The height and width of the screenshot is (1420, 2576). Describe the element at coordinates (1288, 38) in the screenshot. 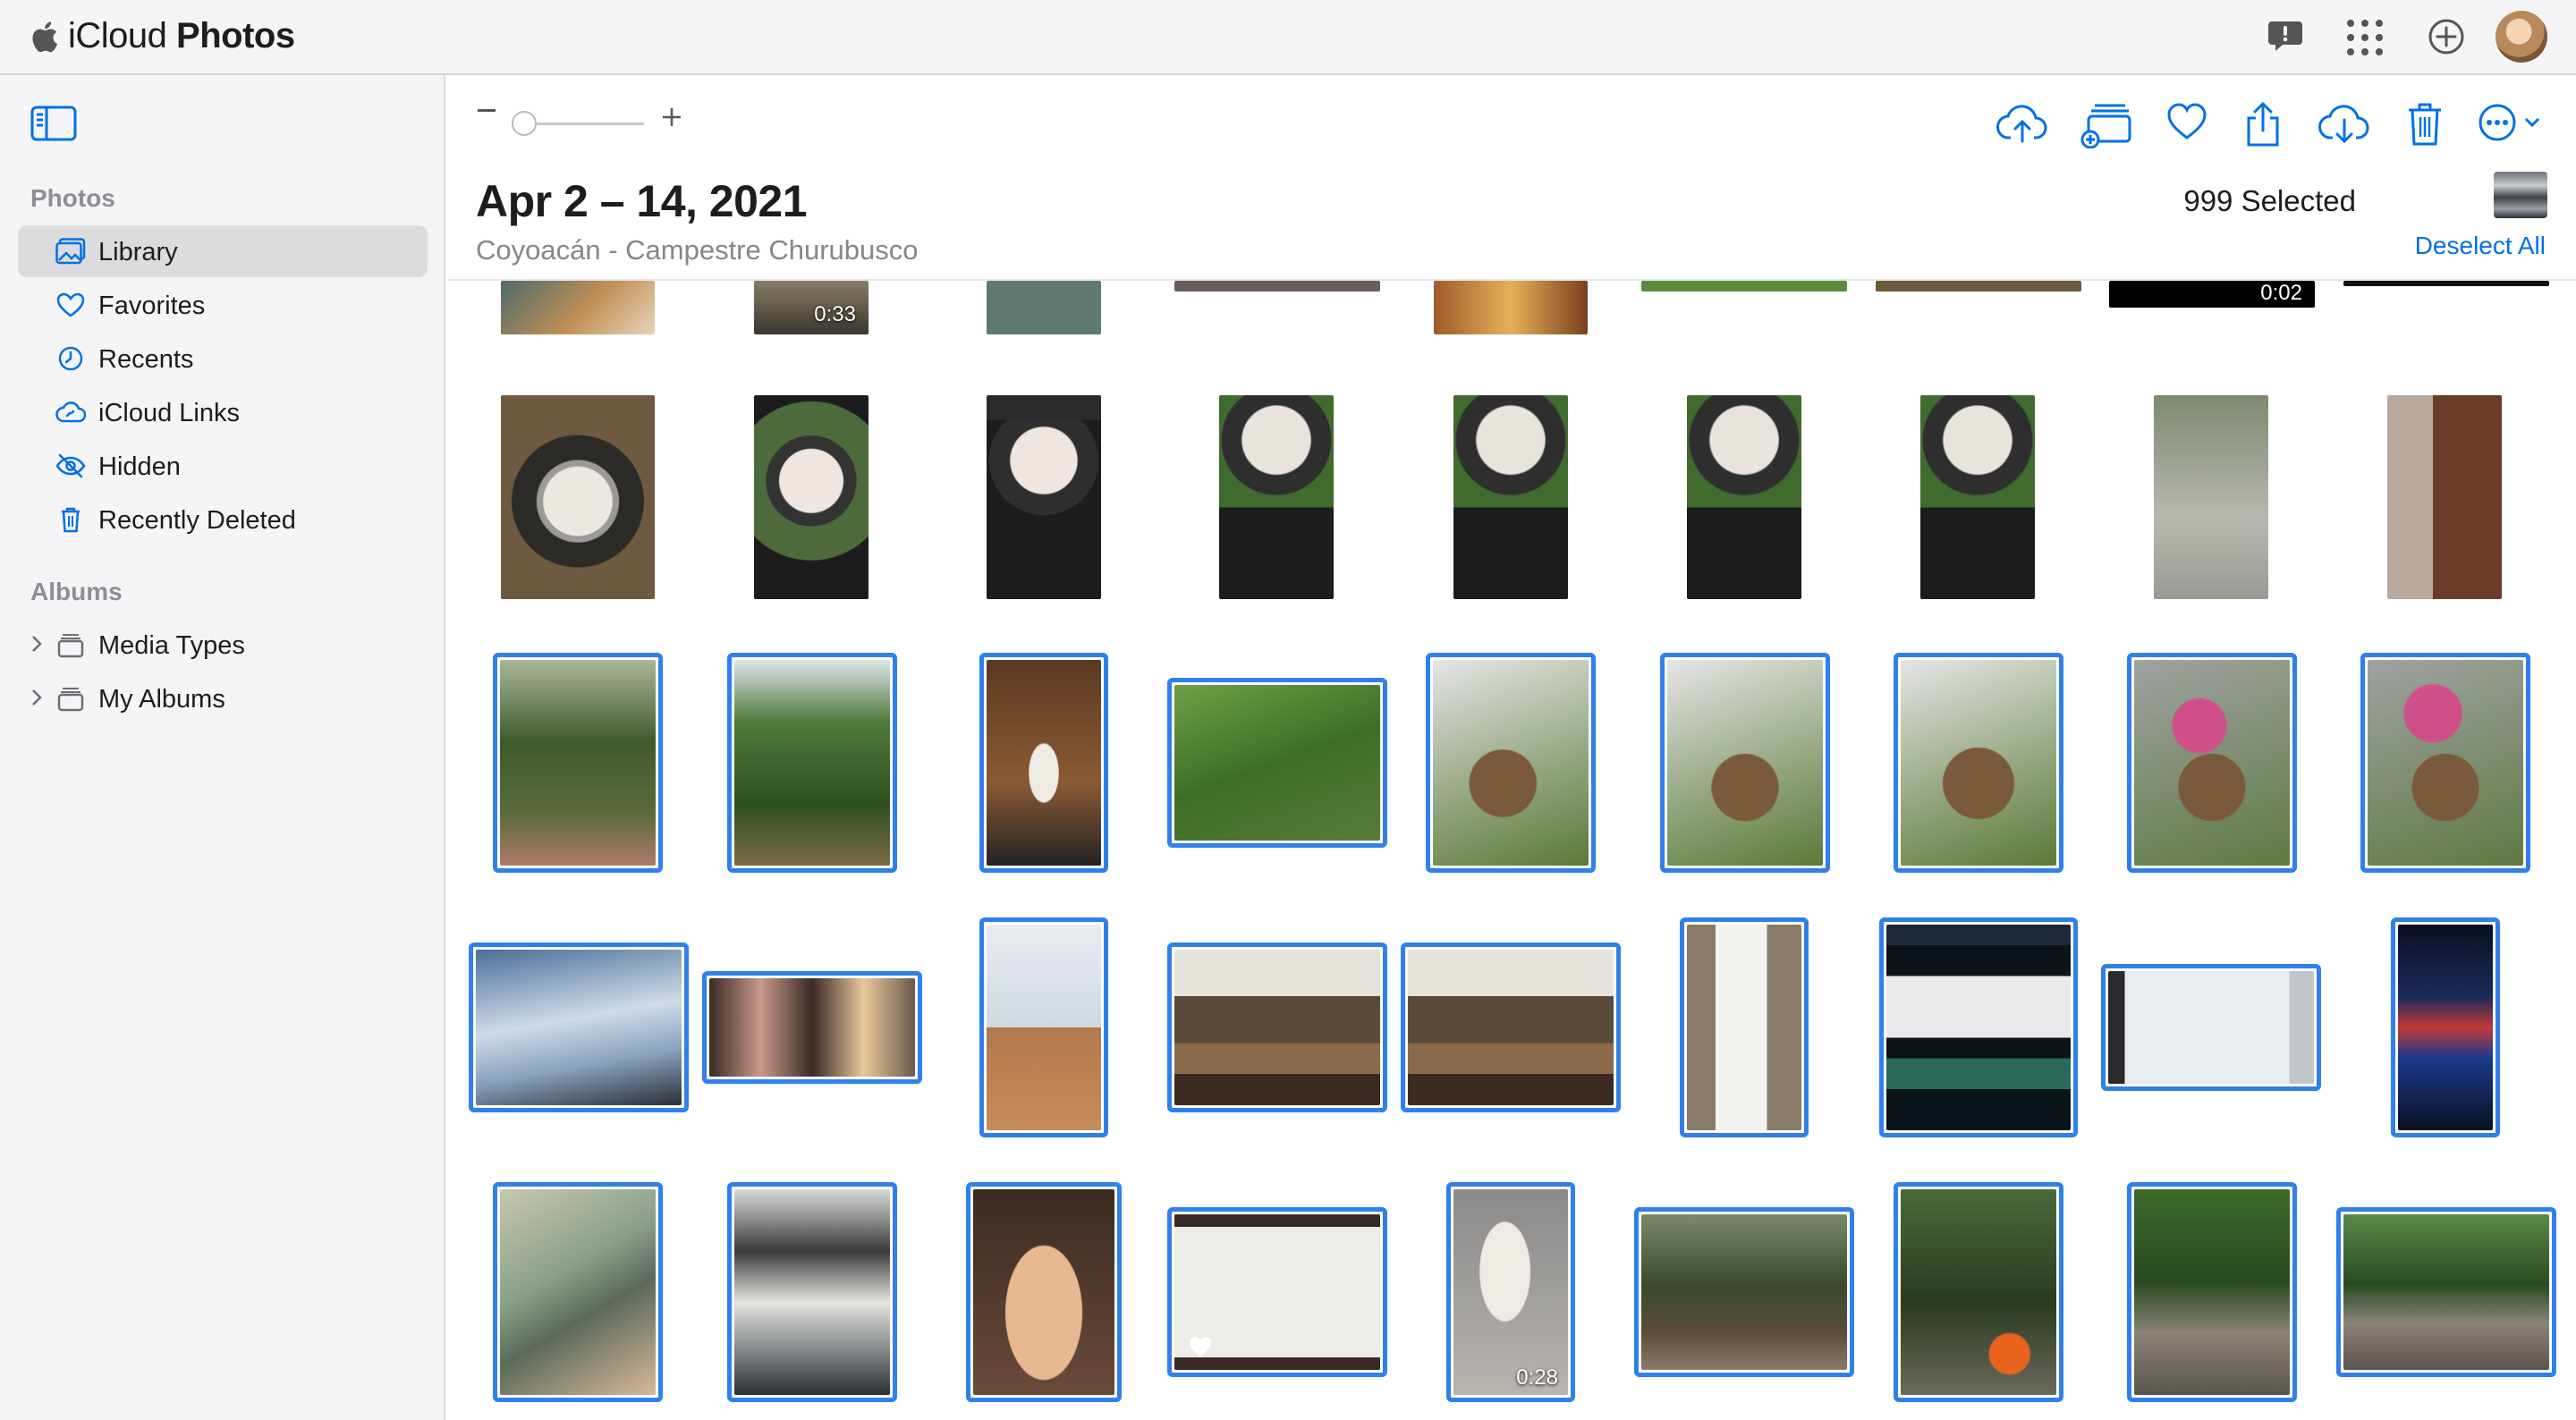

I see `top-bar: iCloud Photos` at that location.